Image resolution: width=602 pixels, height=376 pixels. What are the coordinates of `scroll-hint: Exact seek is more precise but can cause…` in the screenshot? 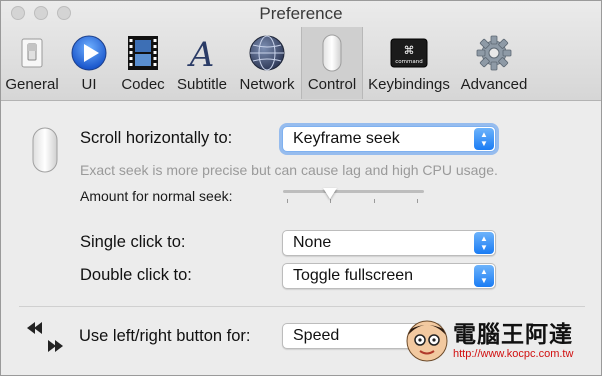 It's located at (289, 170).